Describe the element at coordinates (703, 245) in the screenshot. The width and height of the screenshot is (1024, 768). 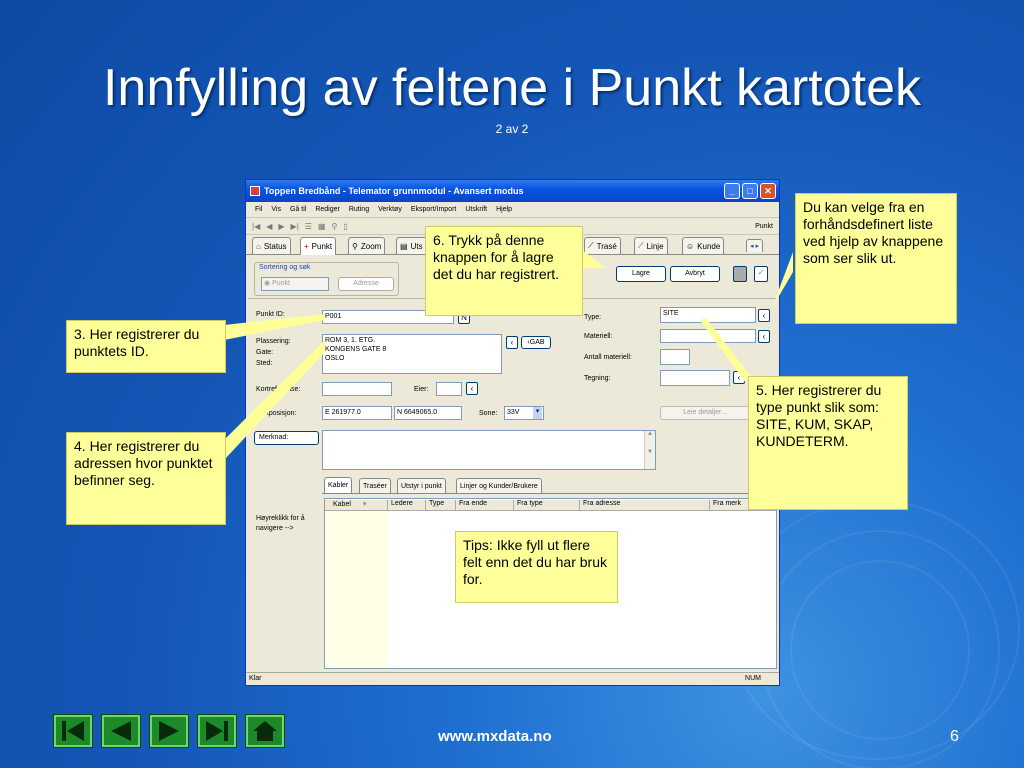
I see `tab-kunde: ☺ Kunde` at that location.